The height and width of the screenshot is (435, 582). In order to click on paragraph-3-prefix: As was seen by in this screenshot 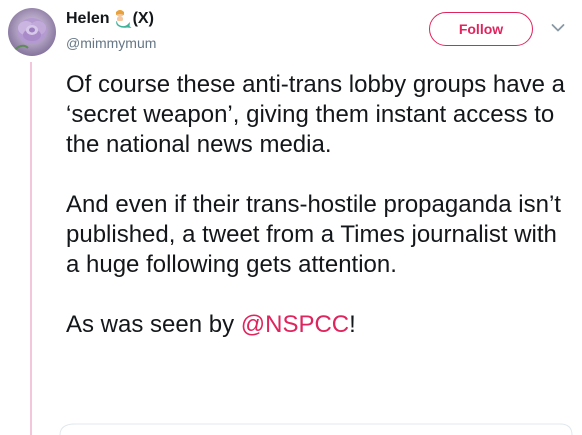, I will do `click(153, 324)`.